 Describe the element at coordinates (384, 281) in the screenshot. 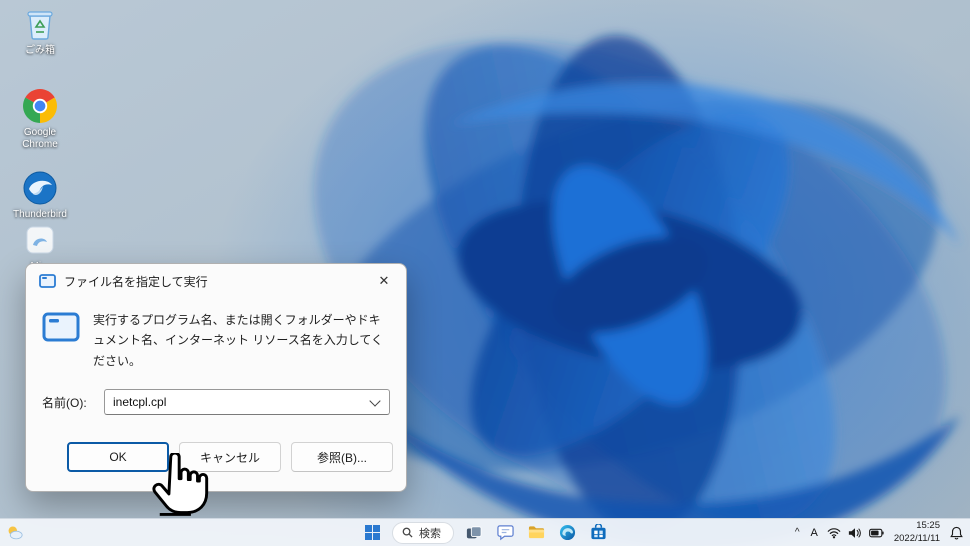

I see `close-icon: ✕` at that location.